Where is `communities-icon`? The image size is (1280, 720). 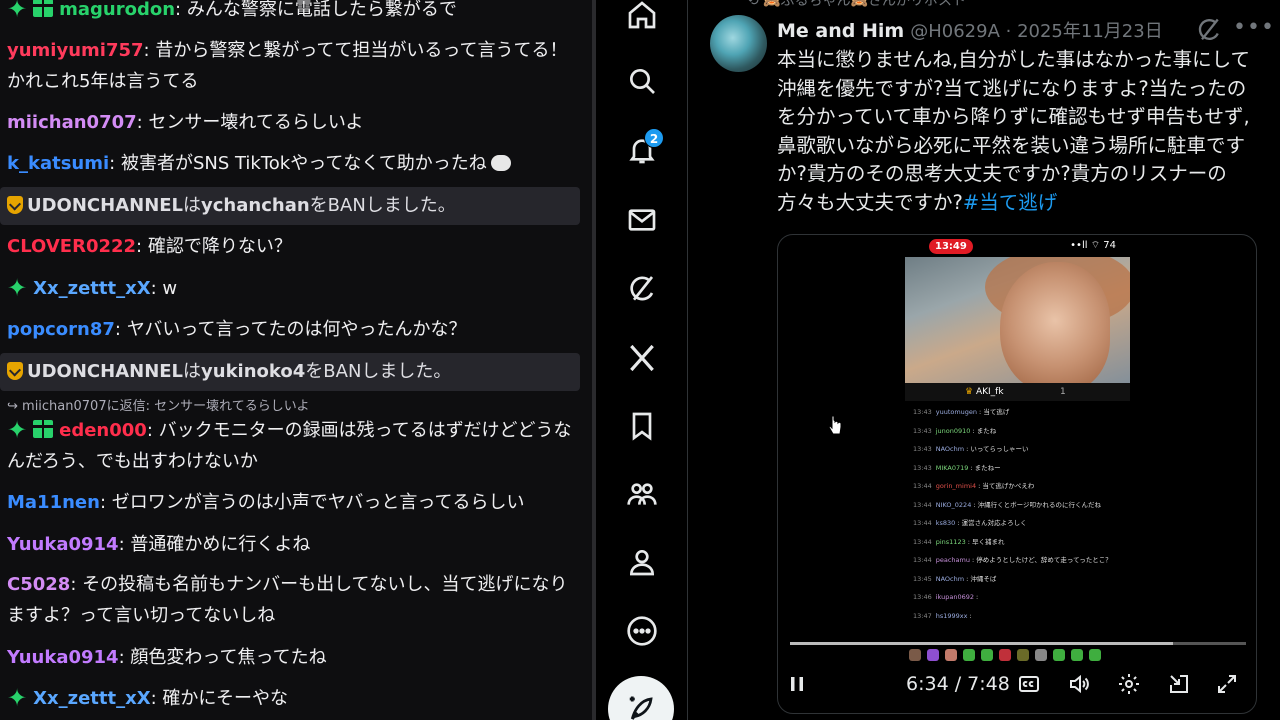
communities-icon is located at coordinates (642, 494).